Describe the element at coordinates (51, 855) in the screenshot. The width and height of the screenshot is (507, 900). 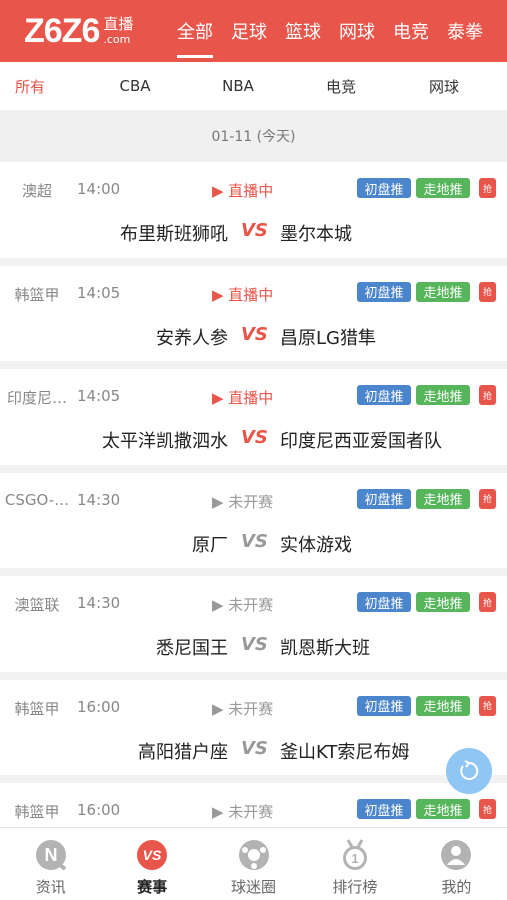
I see `news-icon: N` at that location.